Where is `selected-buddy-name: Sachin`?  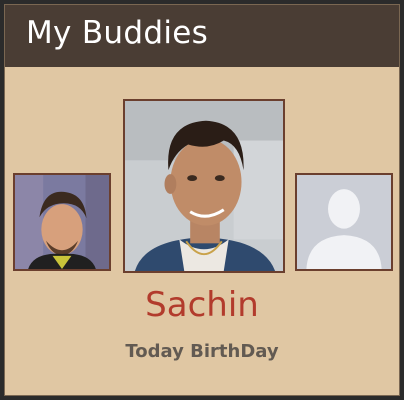
selected-buddy-name: Sachin is located at coordinates (202, 305).